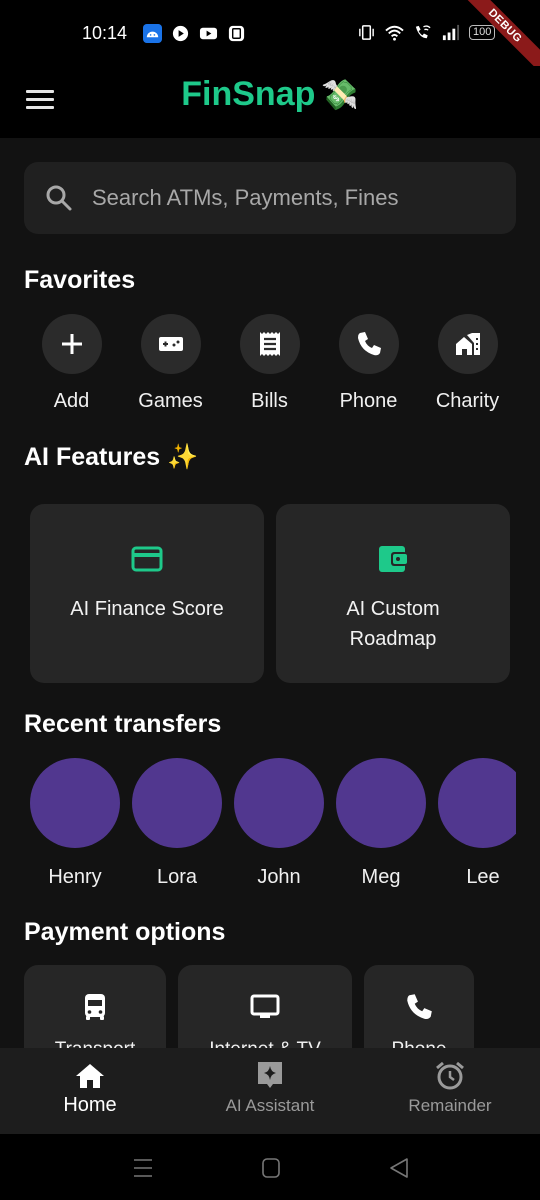 The image size is (540, 1200). What do you see at coordinates (368, 401) in the screenshot?
I see `favorite-label: Phone` at bounding box center [368, 401].